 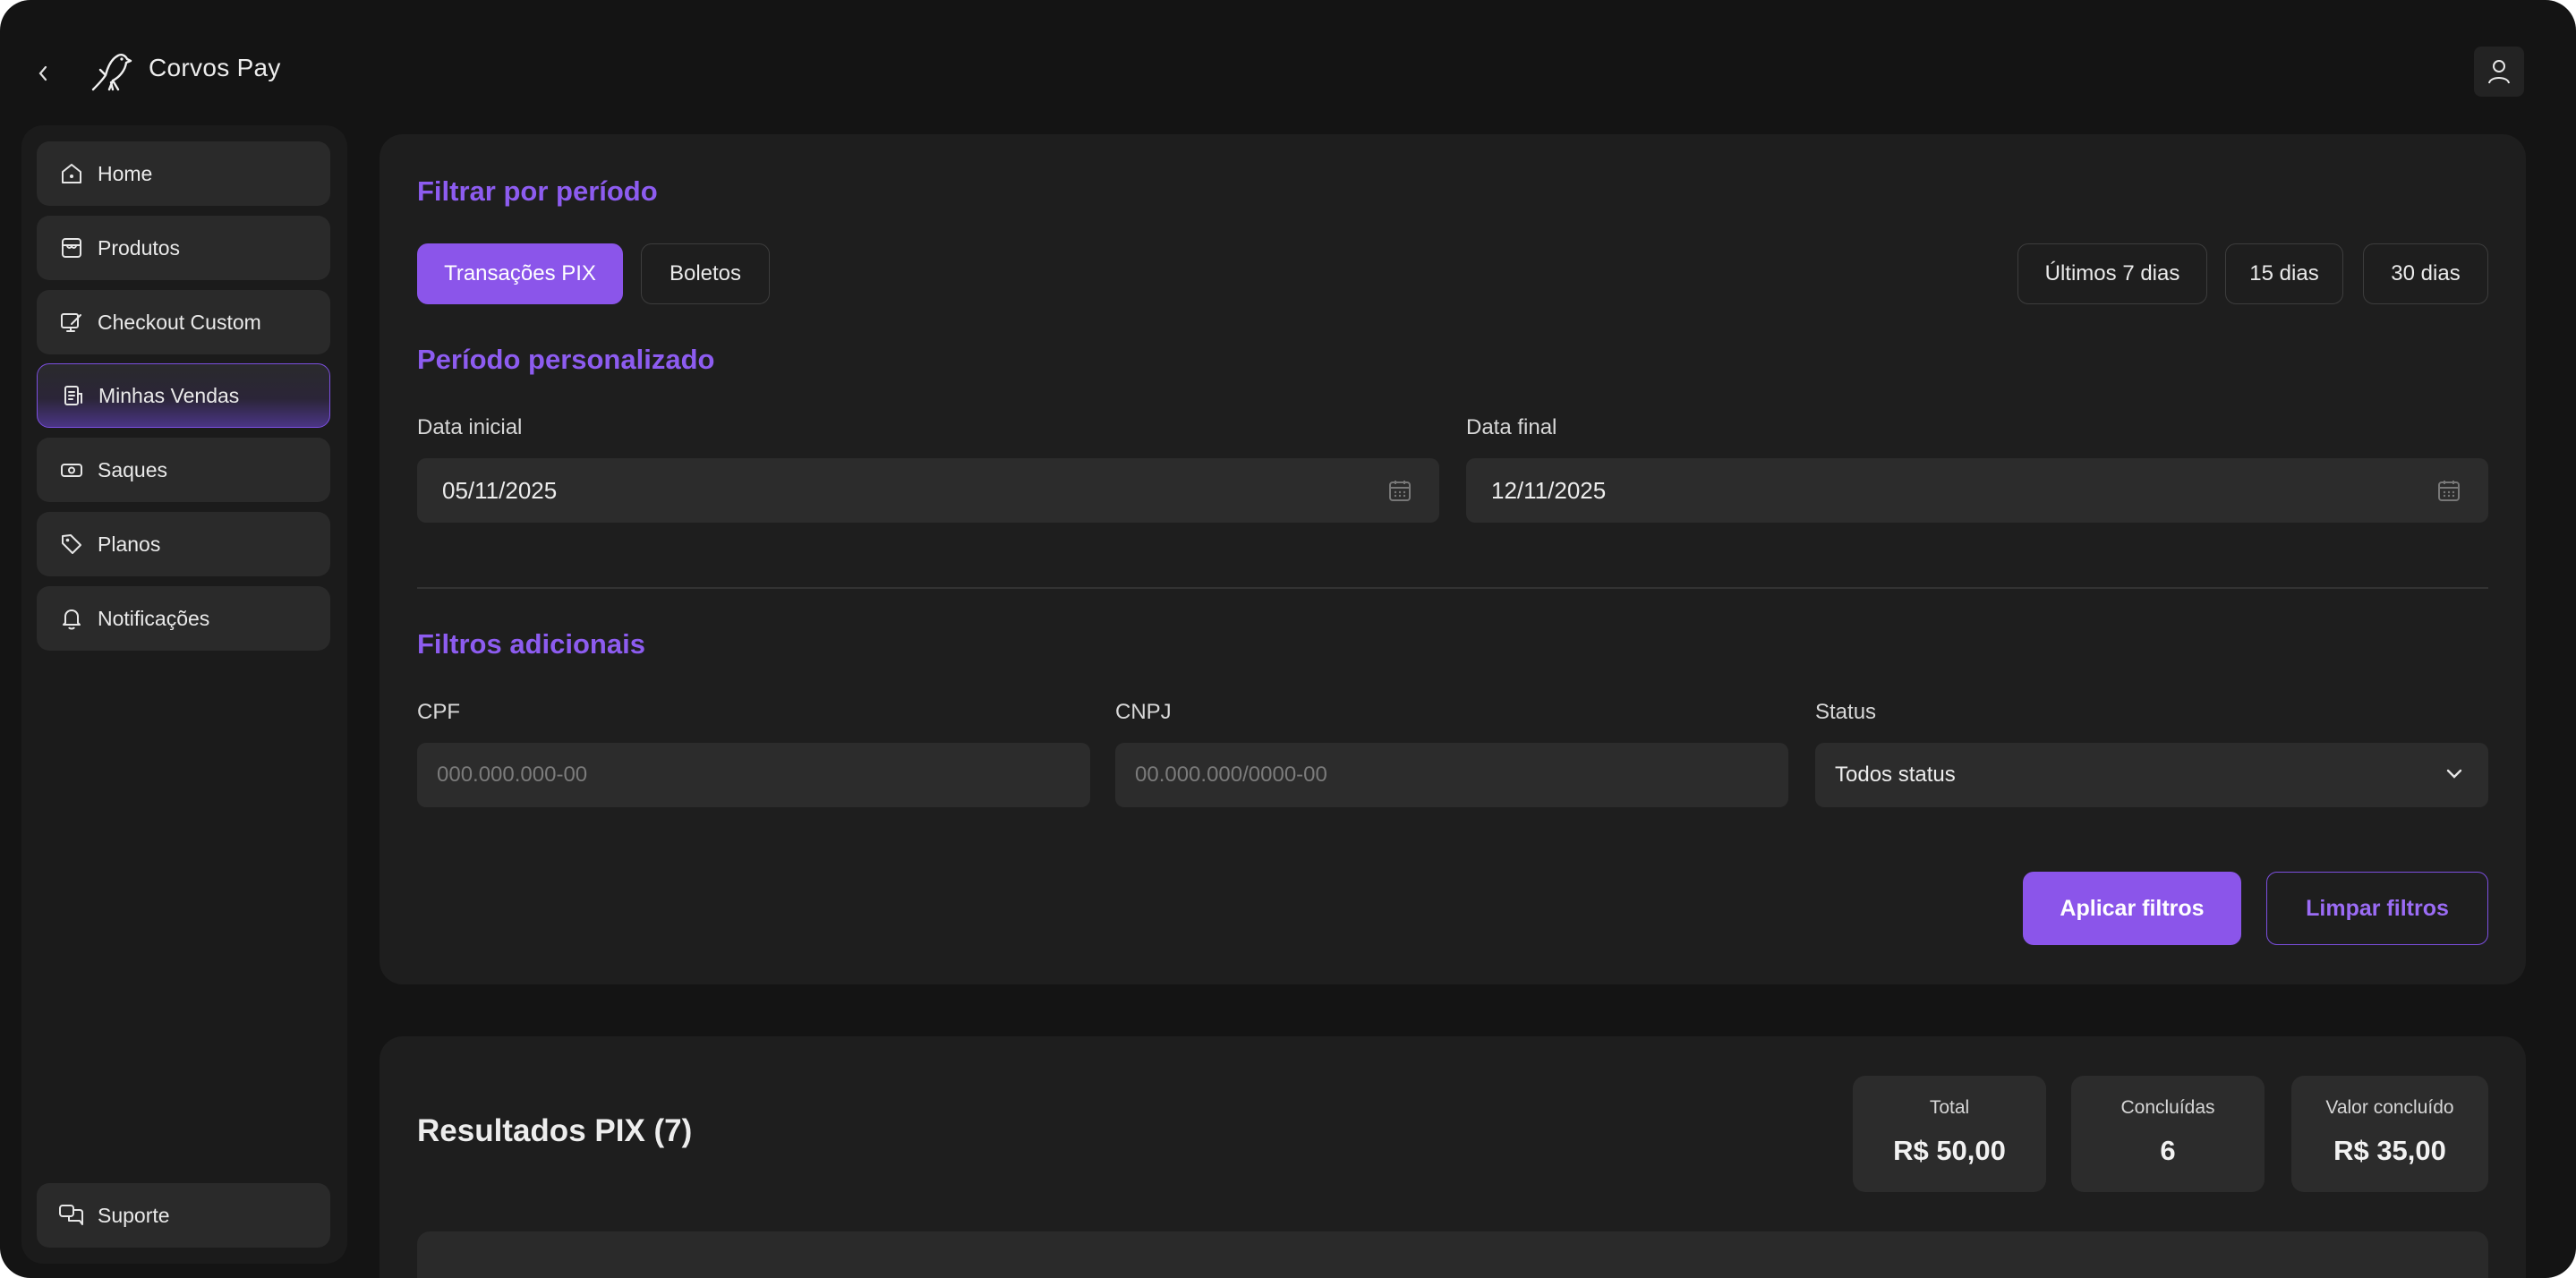 I want to click on start-date-value: 05/11/2025, so click(x=500, y=490).